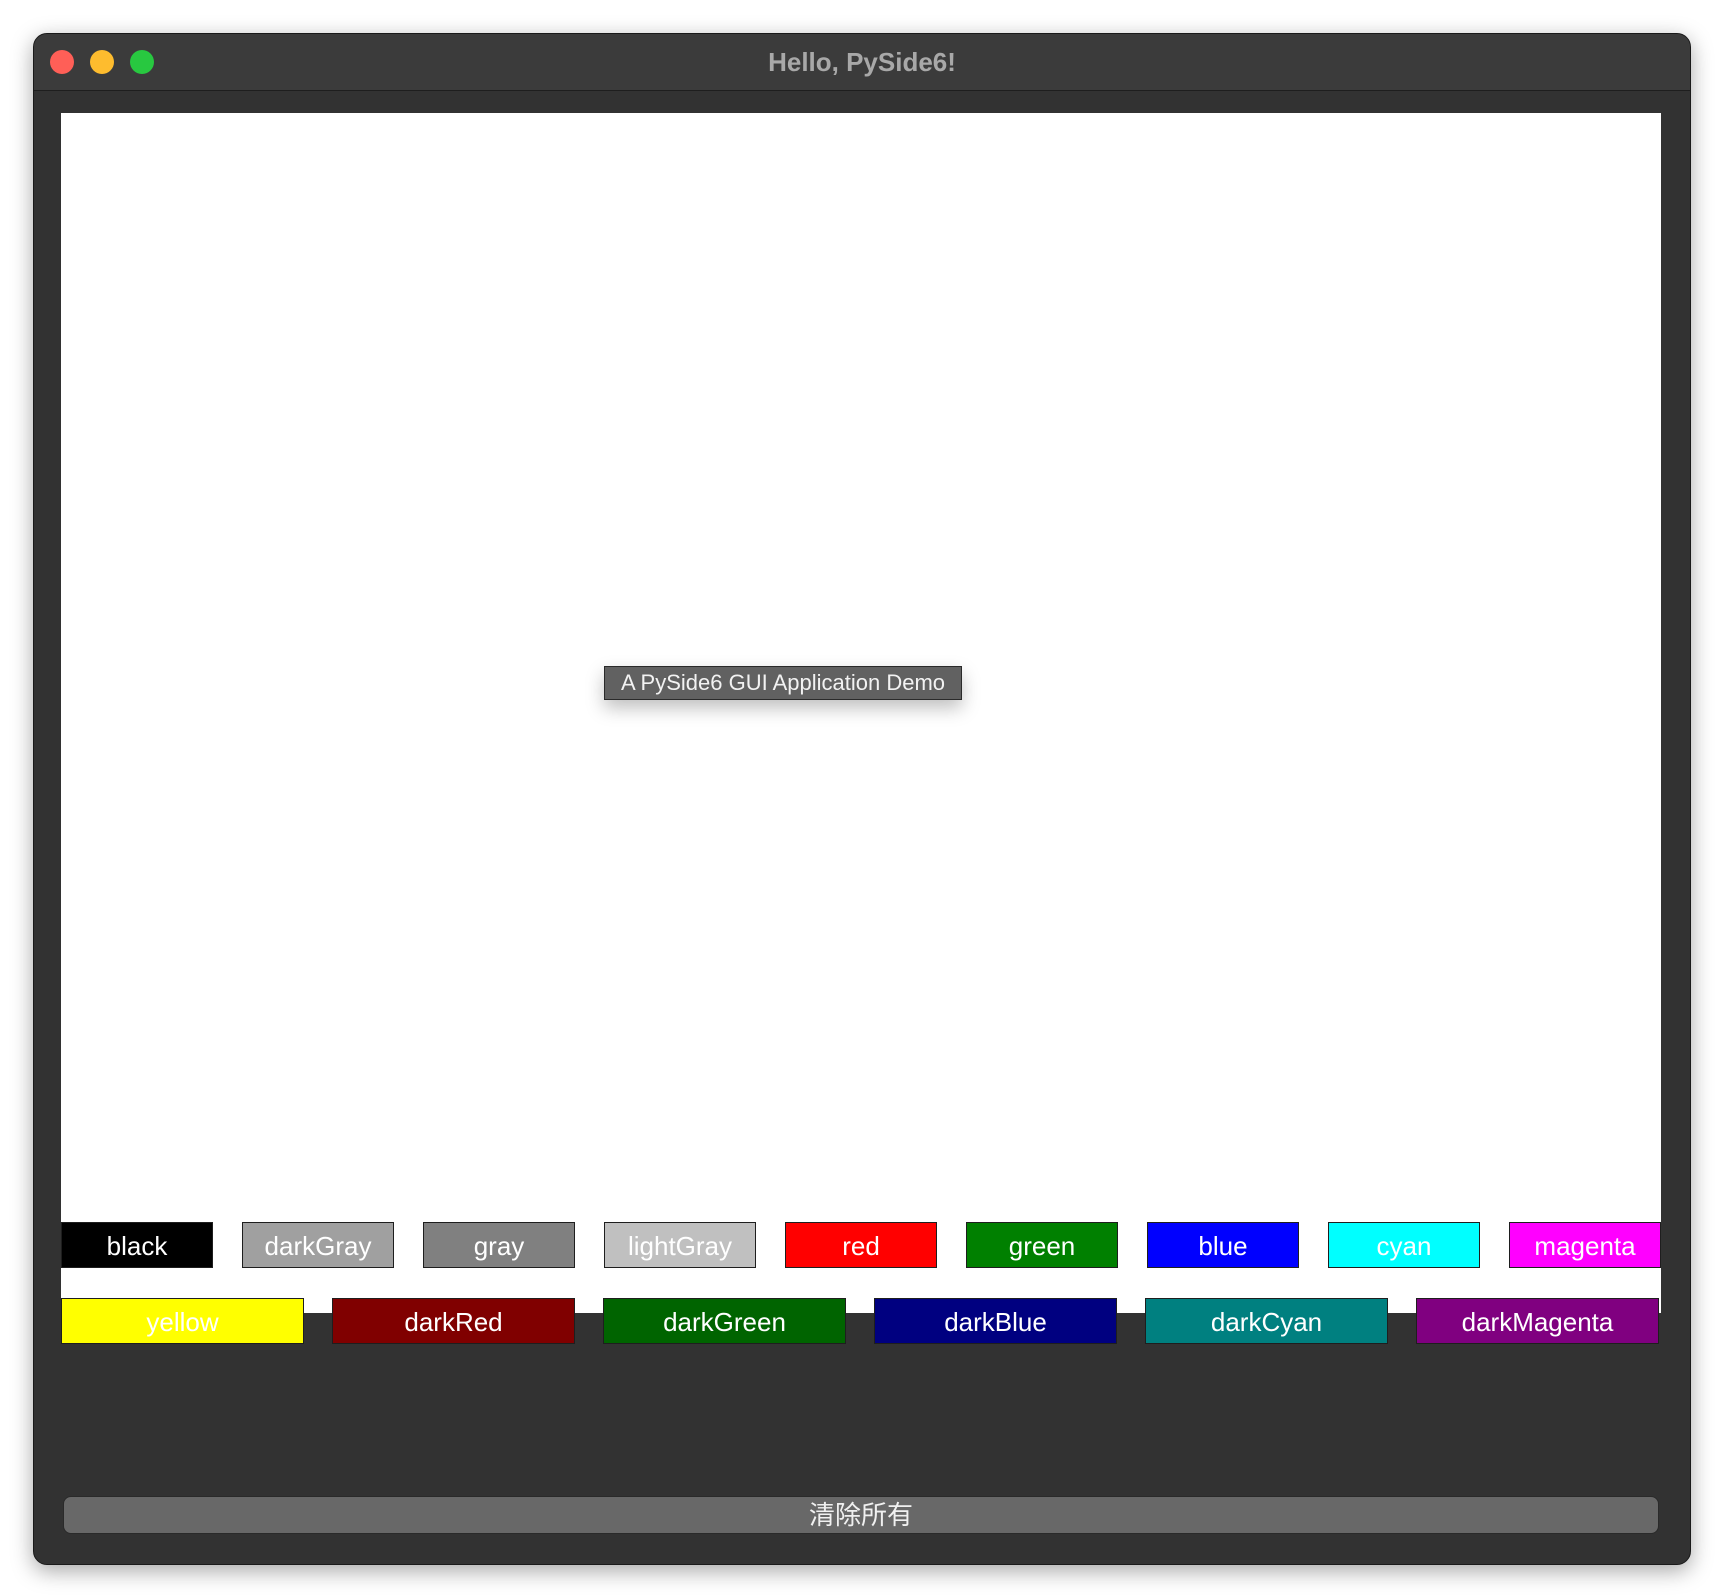  I want to click on color-button-blue: blue, so click(1223, 1245).